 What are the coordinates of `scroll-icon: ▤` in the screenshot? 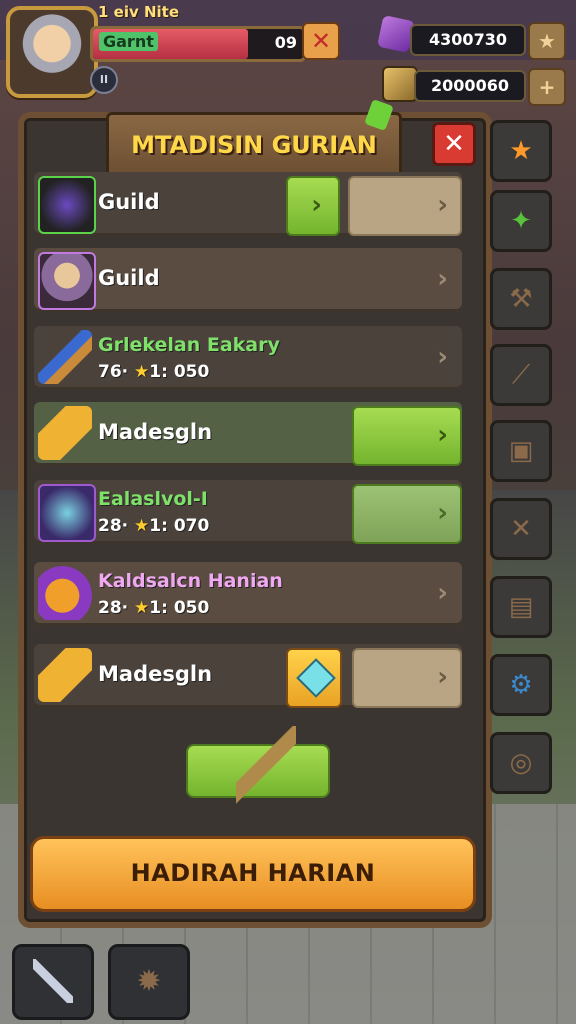 It's located at (521, 607).